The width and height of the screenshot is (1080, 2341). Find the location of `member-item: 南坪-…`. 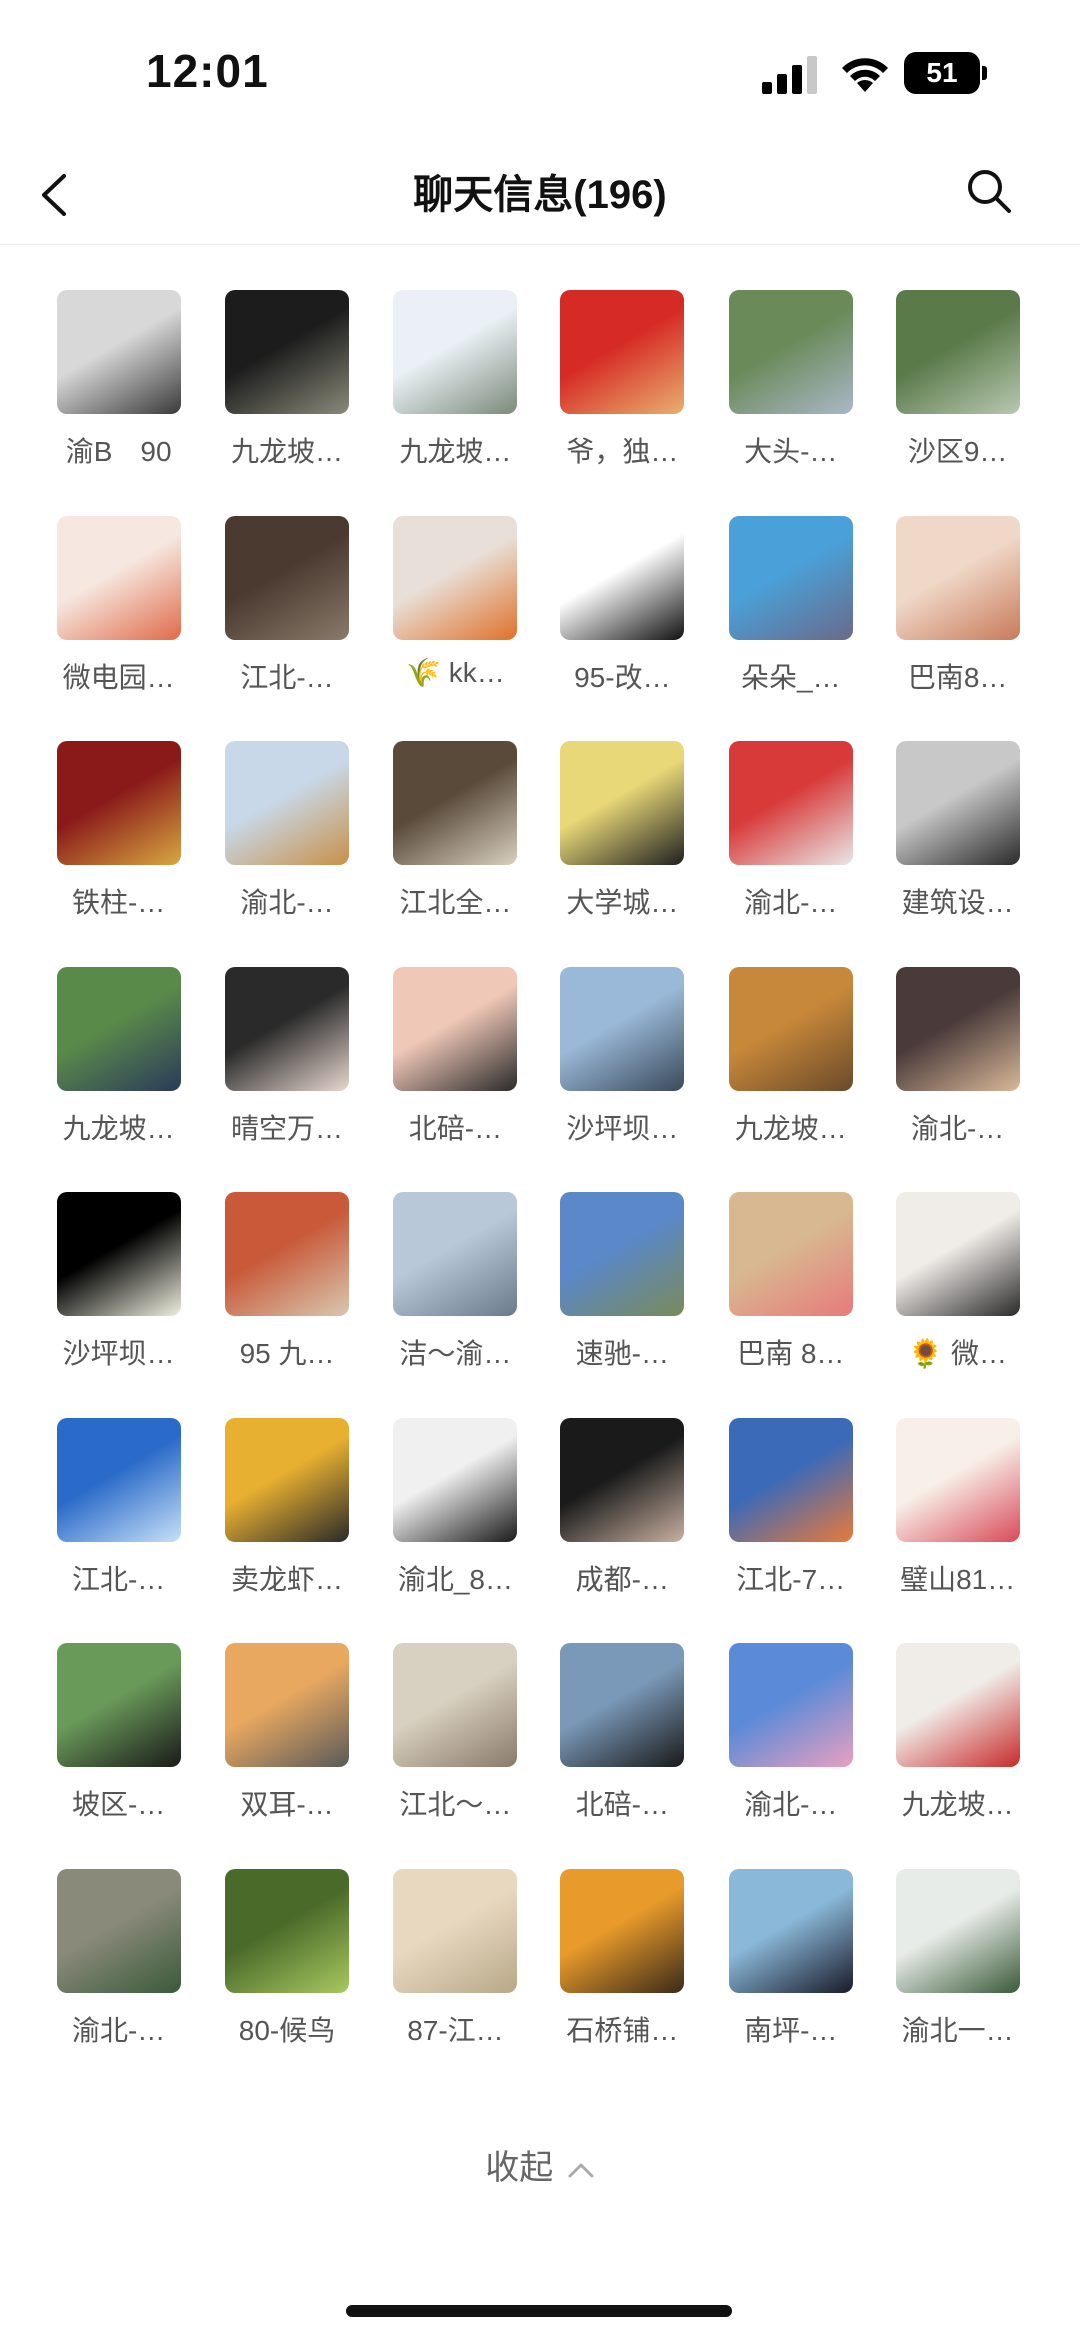

member-item: 南坪-… is located at coordinates (791, 1968).